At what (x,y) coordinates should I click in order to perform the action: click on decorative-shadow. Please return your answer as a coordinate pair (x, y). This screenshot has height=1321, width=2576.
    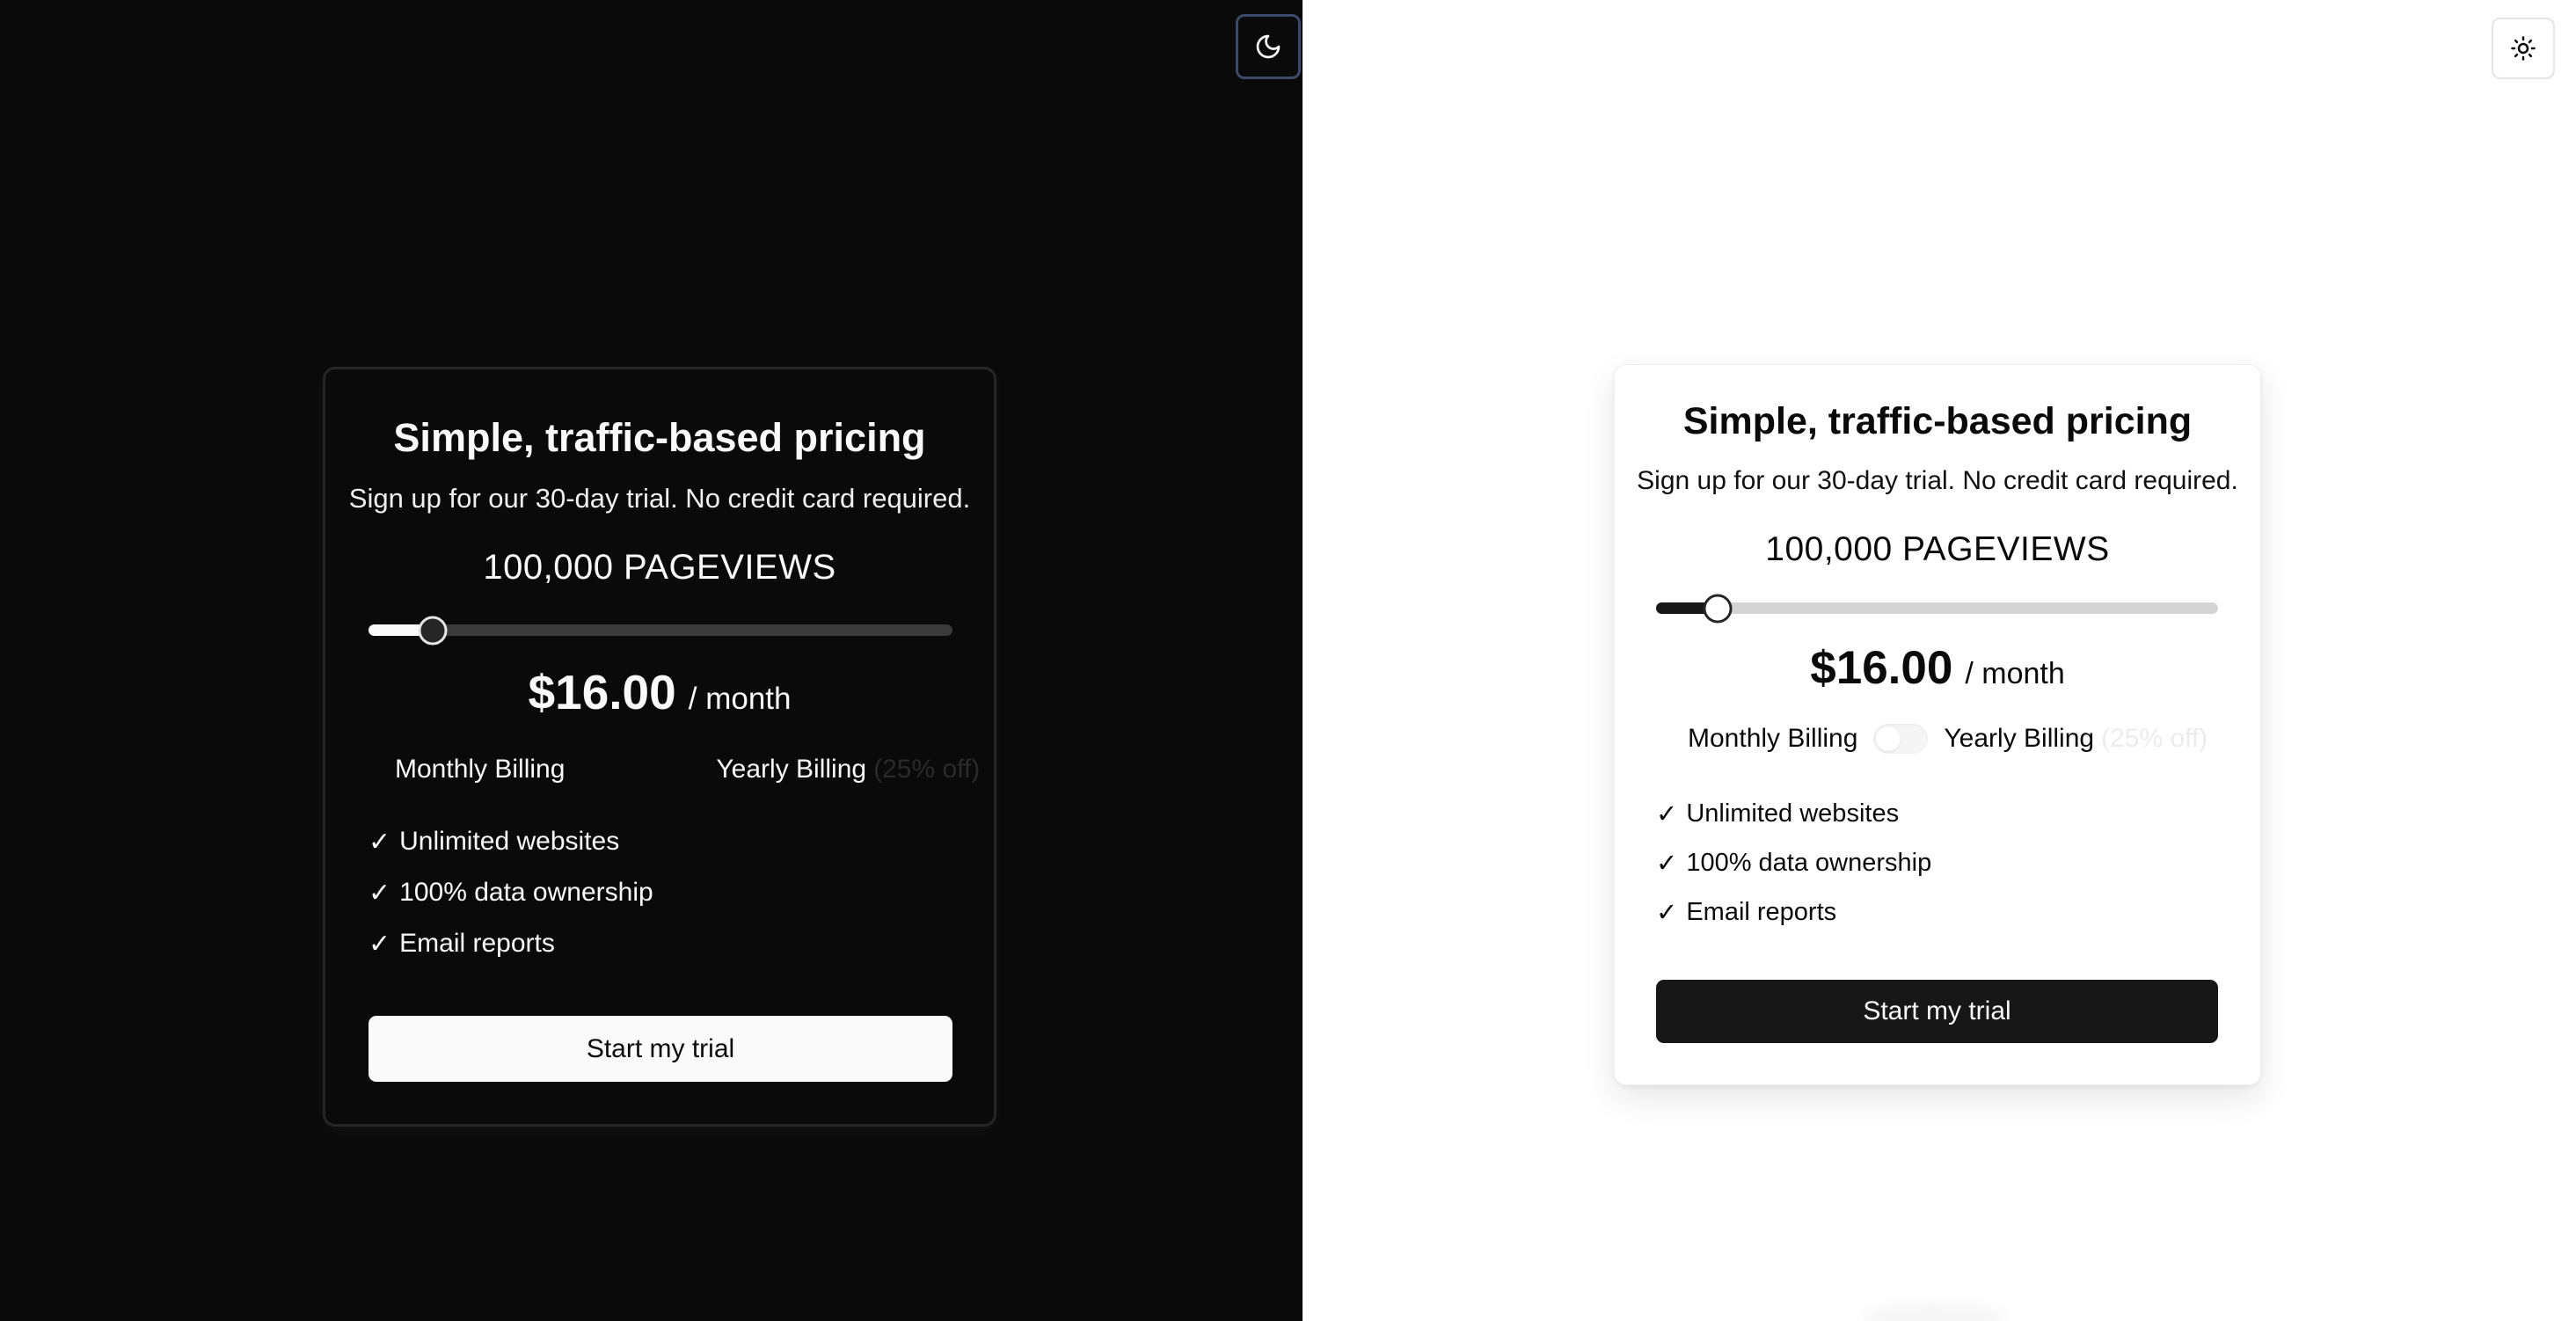
    Looking at the image, I should click on (1934, 1311).